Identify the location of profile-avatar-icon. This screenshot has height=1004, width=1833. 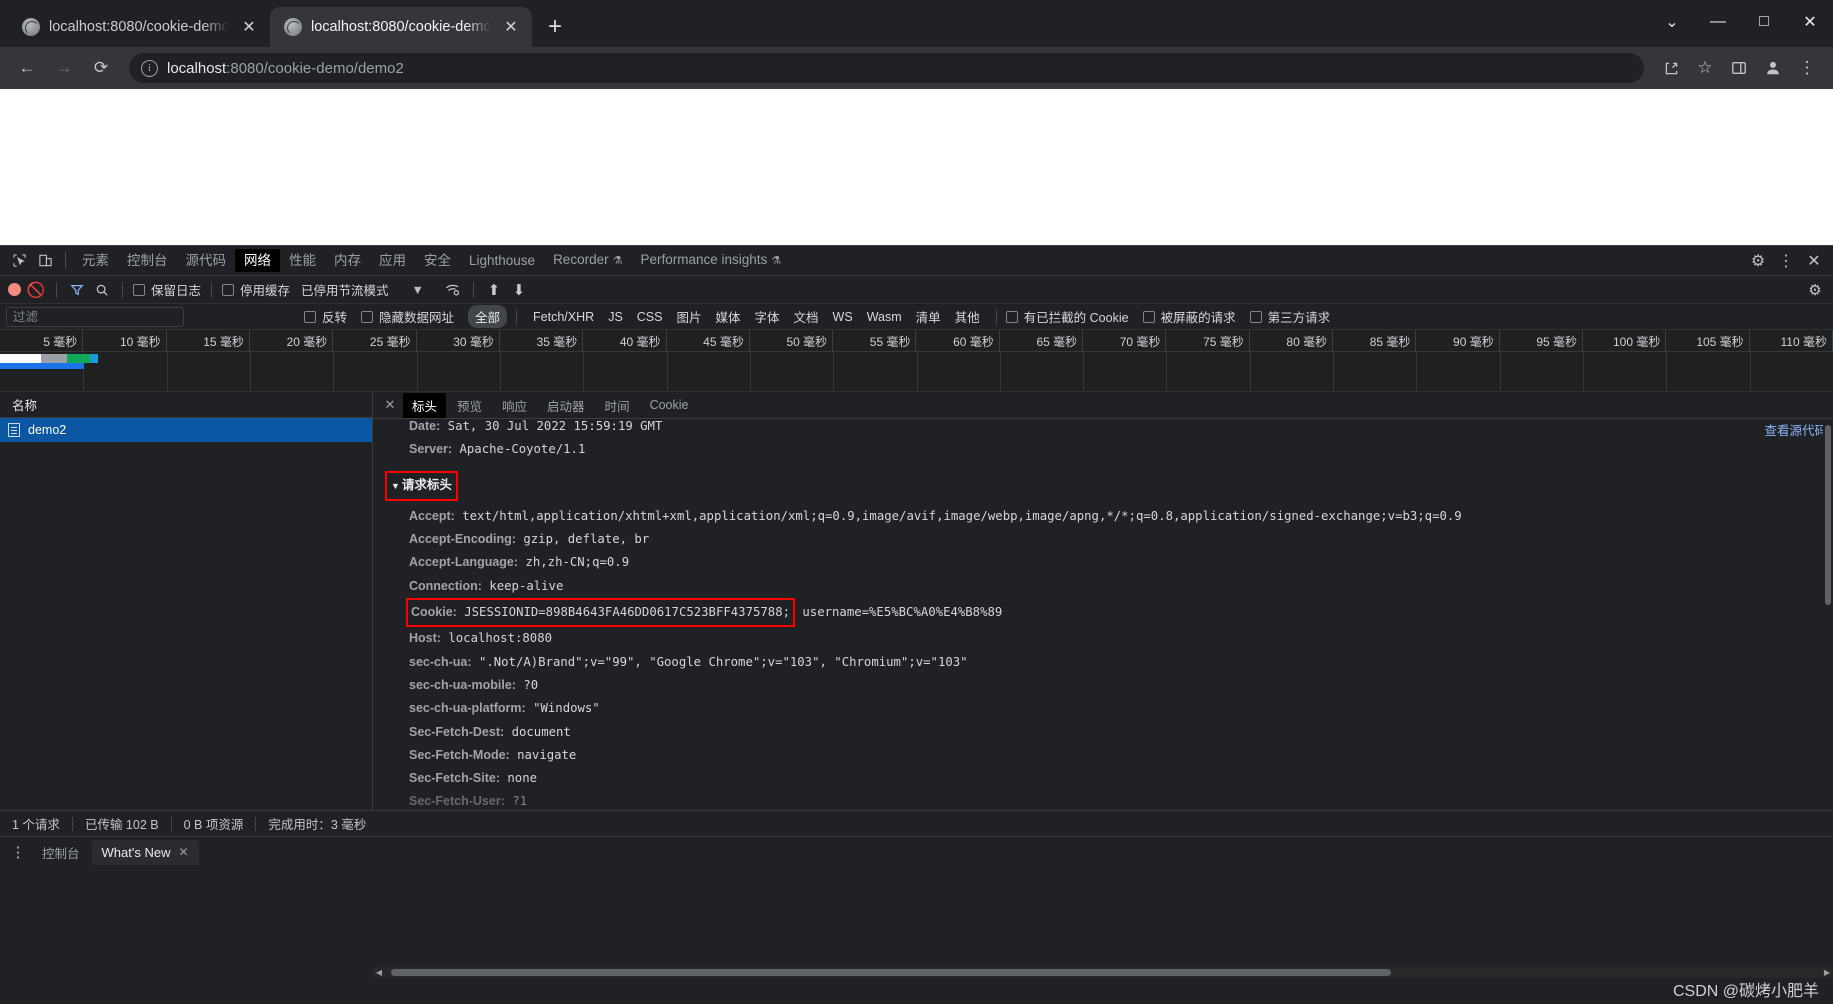
(1773, 68).